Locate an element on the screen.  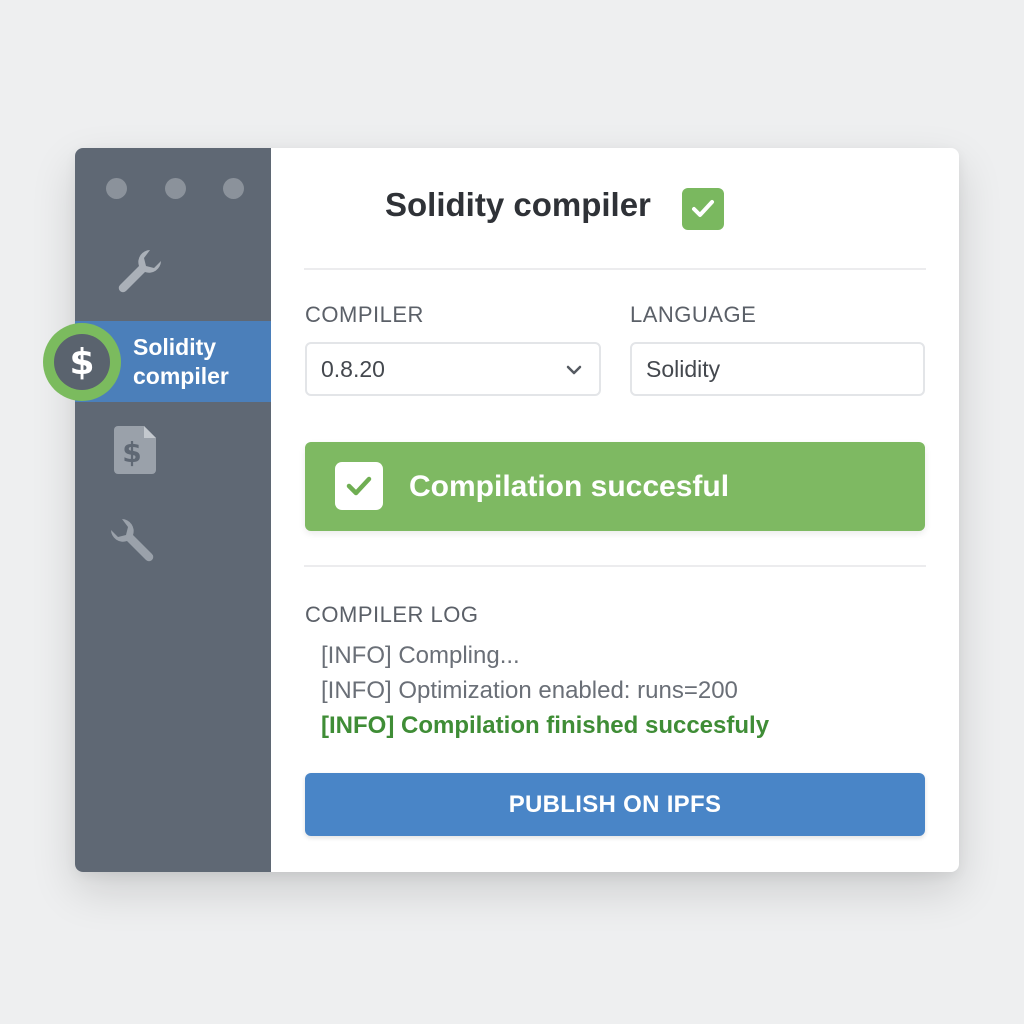
log-line-success: [INFO] Compilation finished succesfuly is located at coordinates (545, 725).